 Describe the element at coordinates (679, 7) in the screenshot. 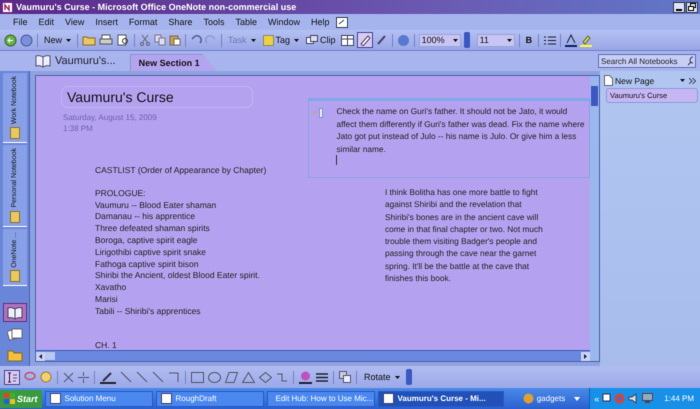

I see `minimize-button` at that location.